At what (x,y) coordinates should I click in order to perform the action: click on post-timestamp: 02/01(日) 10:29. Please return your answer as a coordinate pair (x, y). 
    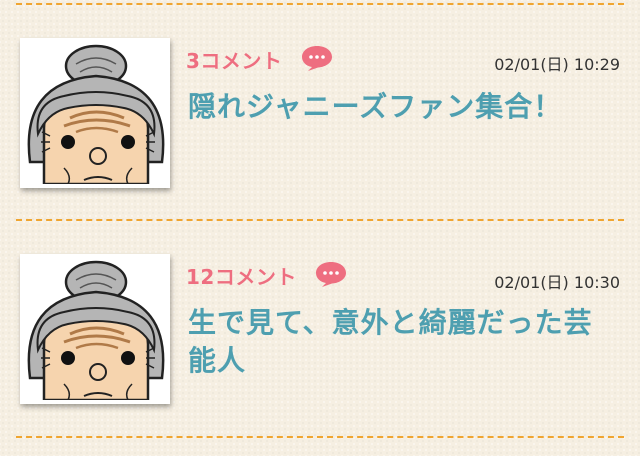
    Looking at the image, I should click on (557, 64).